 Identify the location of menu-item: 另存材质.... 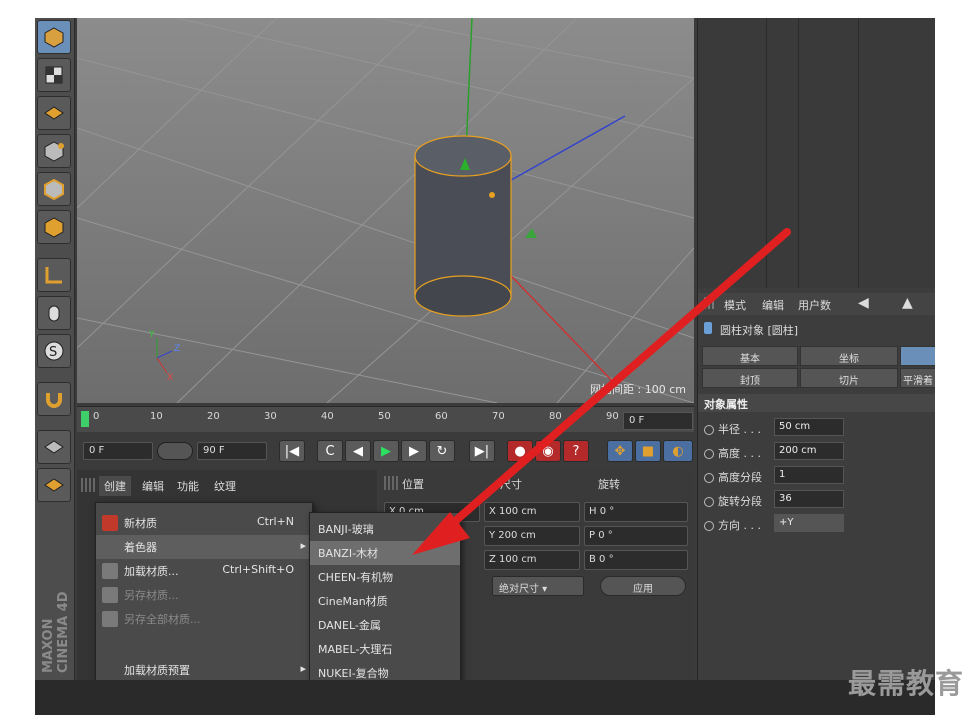
(204, 595).